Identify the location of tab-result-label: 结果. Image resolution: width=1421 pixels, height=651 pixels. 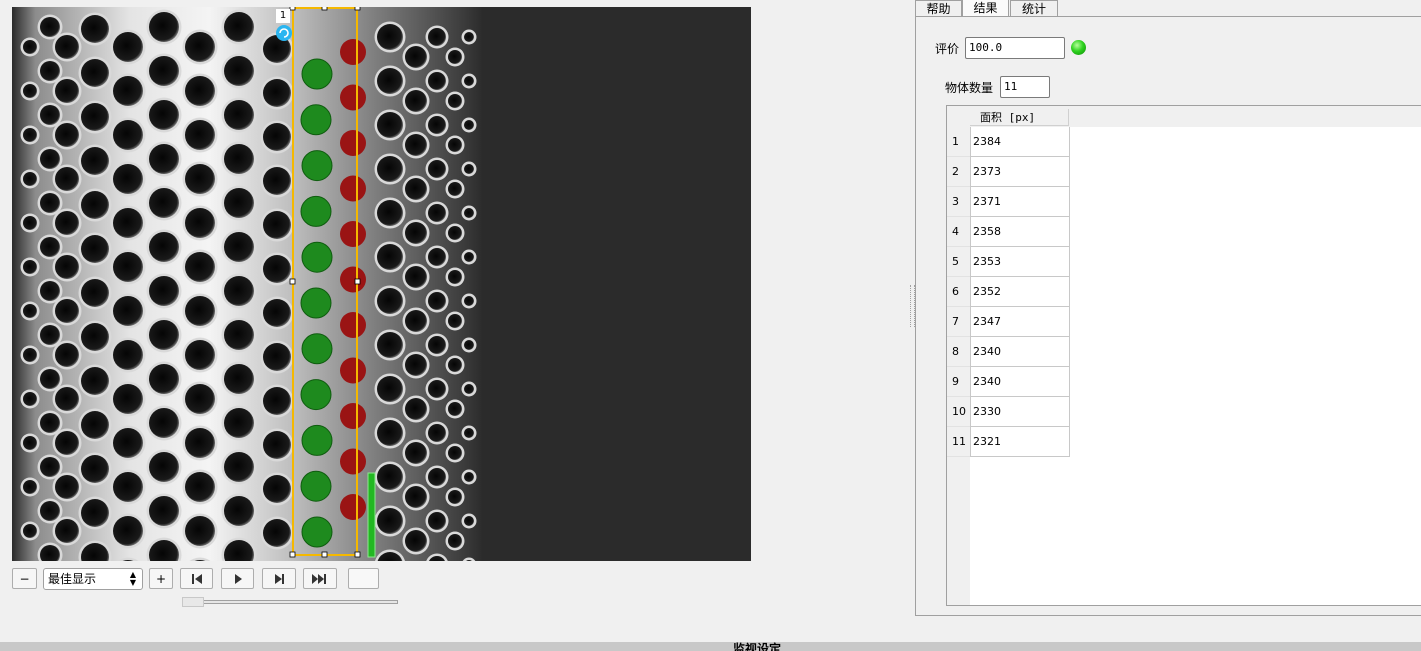
(985, 8).